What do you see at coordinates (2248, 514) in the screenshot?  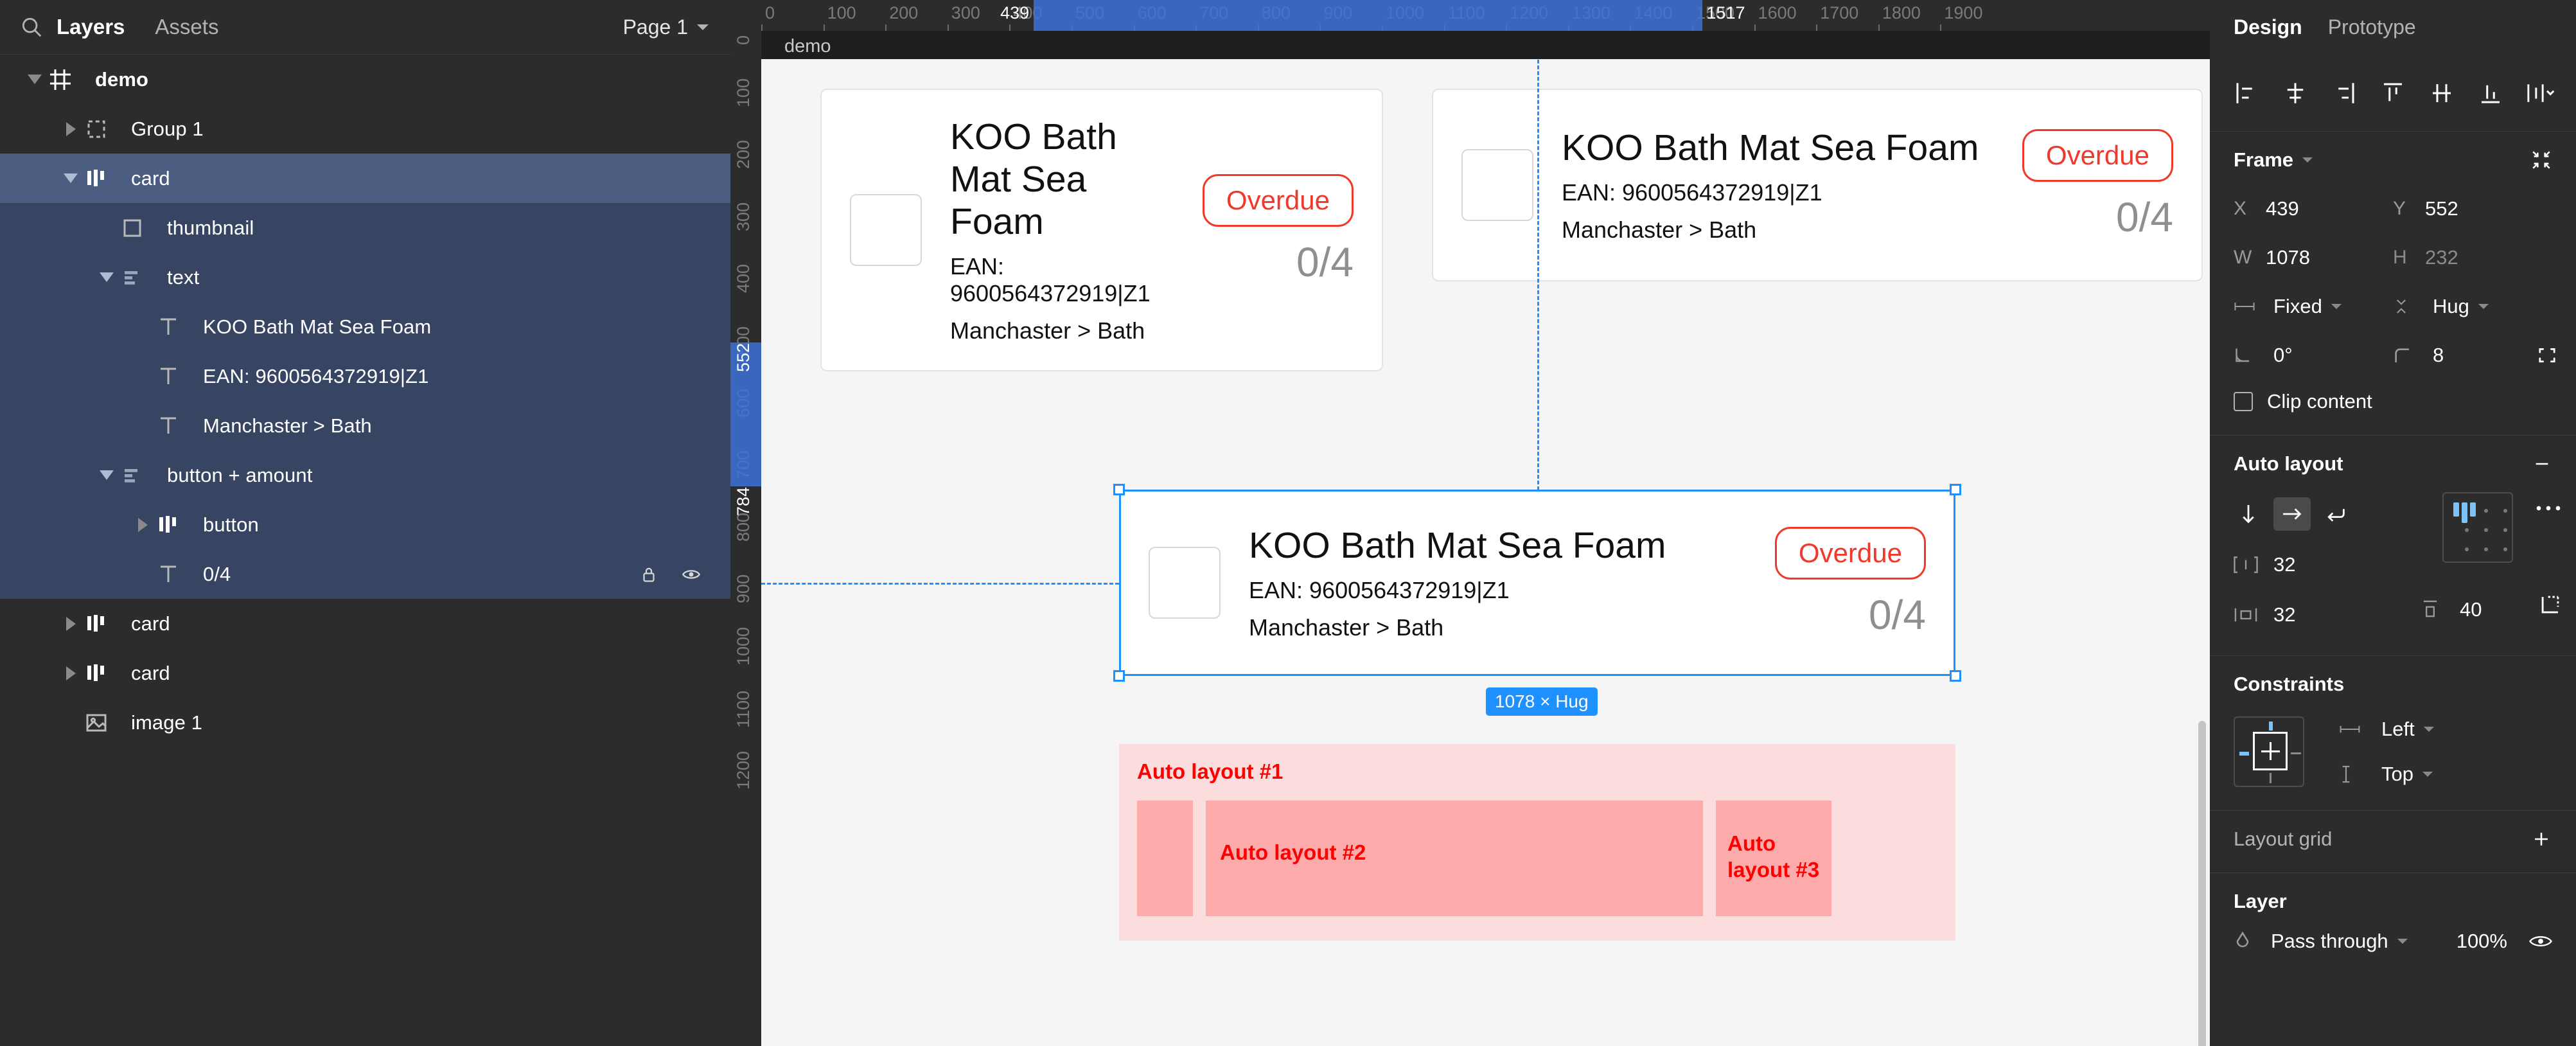 I see `arrow-down-icon` at bounding box center [2248, 514].